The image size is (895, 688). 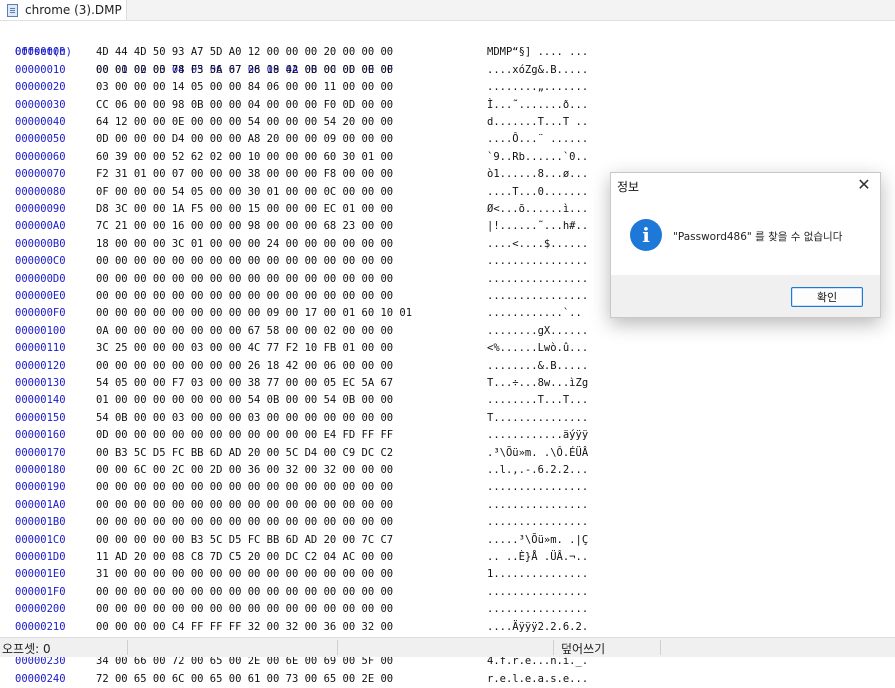 What do you see at coordinates (537, 157) in the screenshot?
I see `row-ascii: `9..Rb......`0..` at bounding box center [537, 157].